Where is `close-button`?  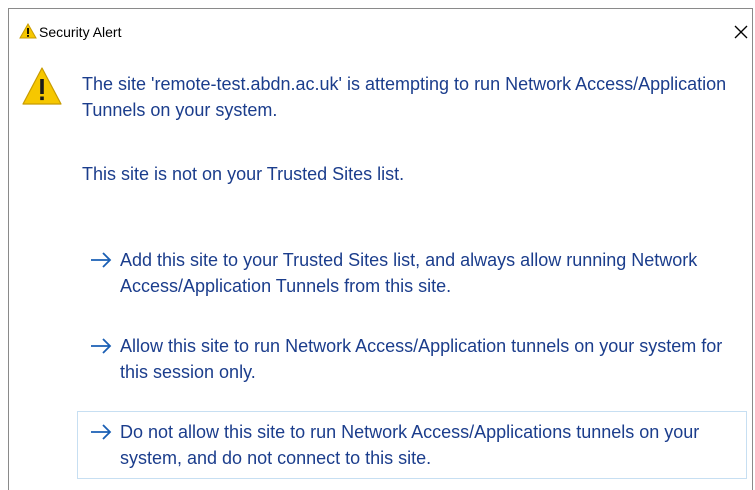 close-button is located at coordinates (741, 32).